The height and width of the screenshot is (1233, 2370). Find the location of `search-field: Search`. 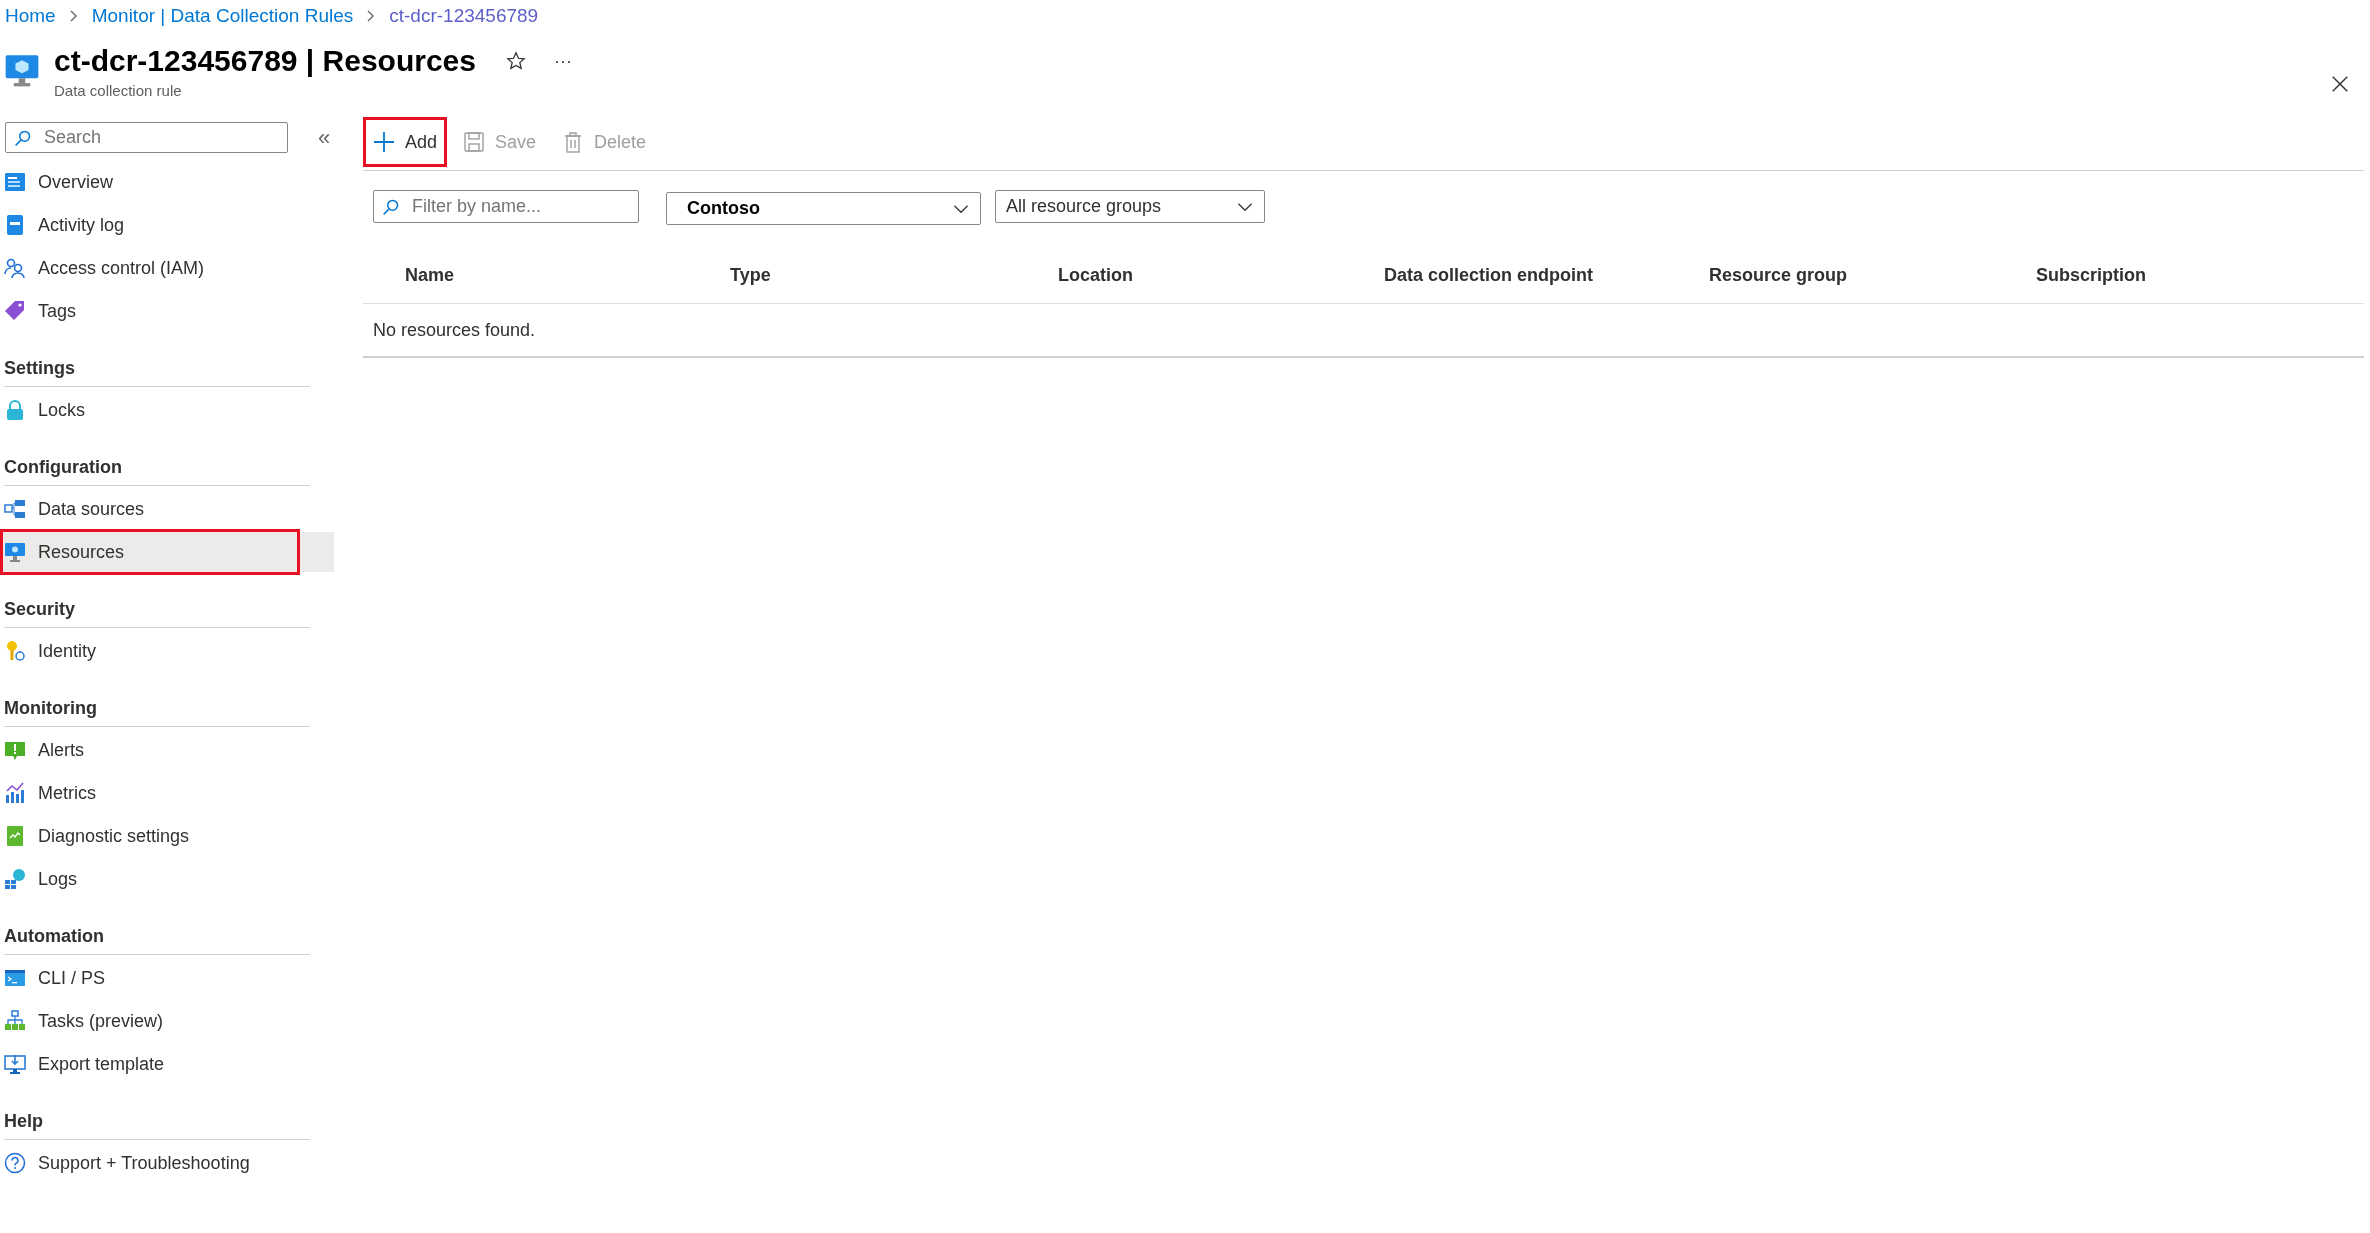

search-field: Search is located at coordinates (146, 137).